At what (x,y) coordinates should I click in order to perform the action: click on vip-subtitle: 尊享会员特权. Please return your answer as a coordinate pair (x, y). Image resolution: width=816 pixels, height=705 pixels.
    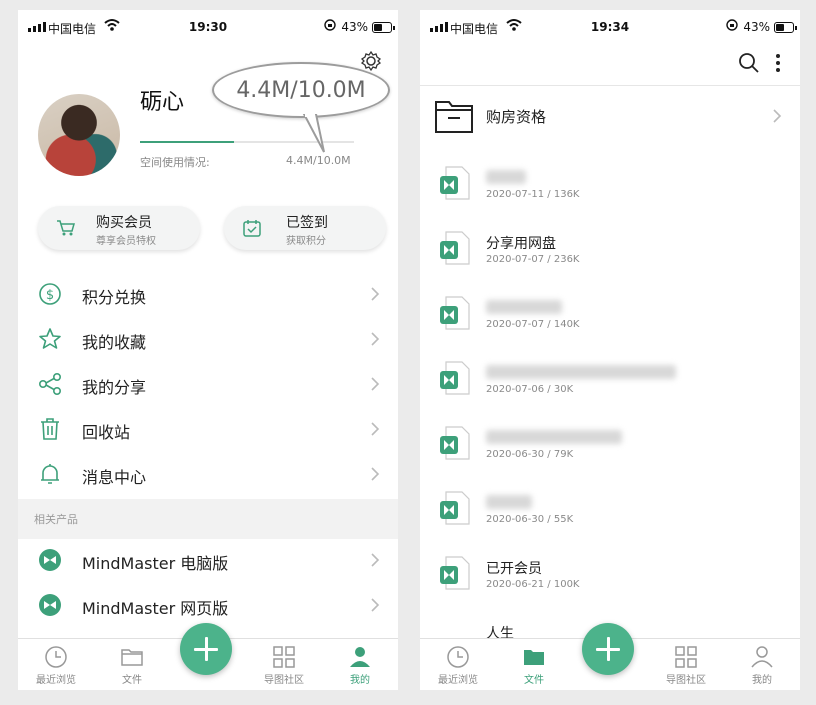
    Looking at the image, I should click on (126, 241).